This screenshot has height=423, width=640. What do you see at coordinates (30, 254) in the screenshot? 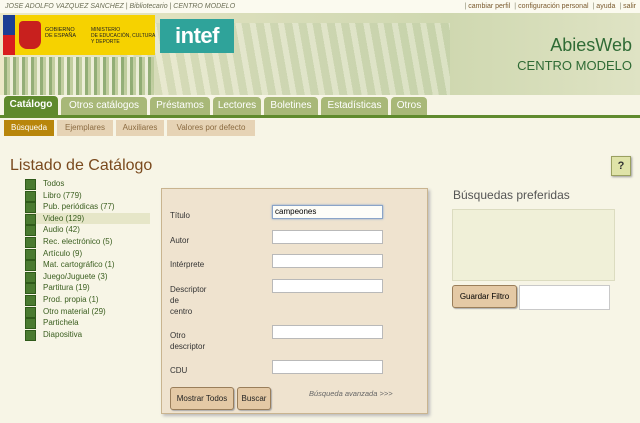
I see `article-icon` at bounding box center [30, 254].